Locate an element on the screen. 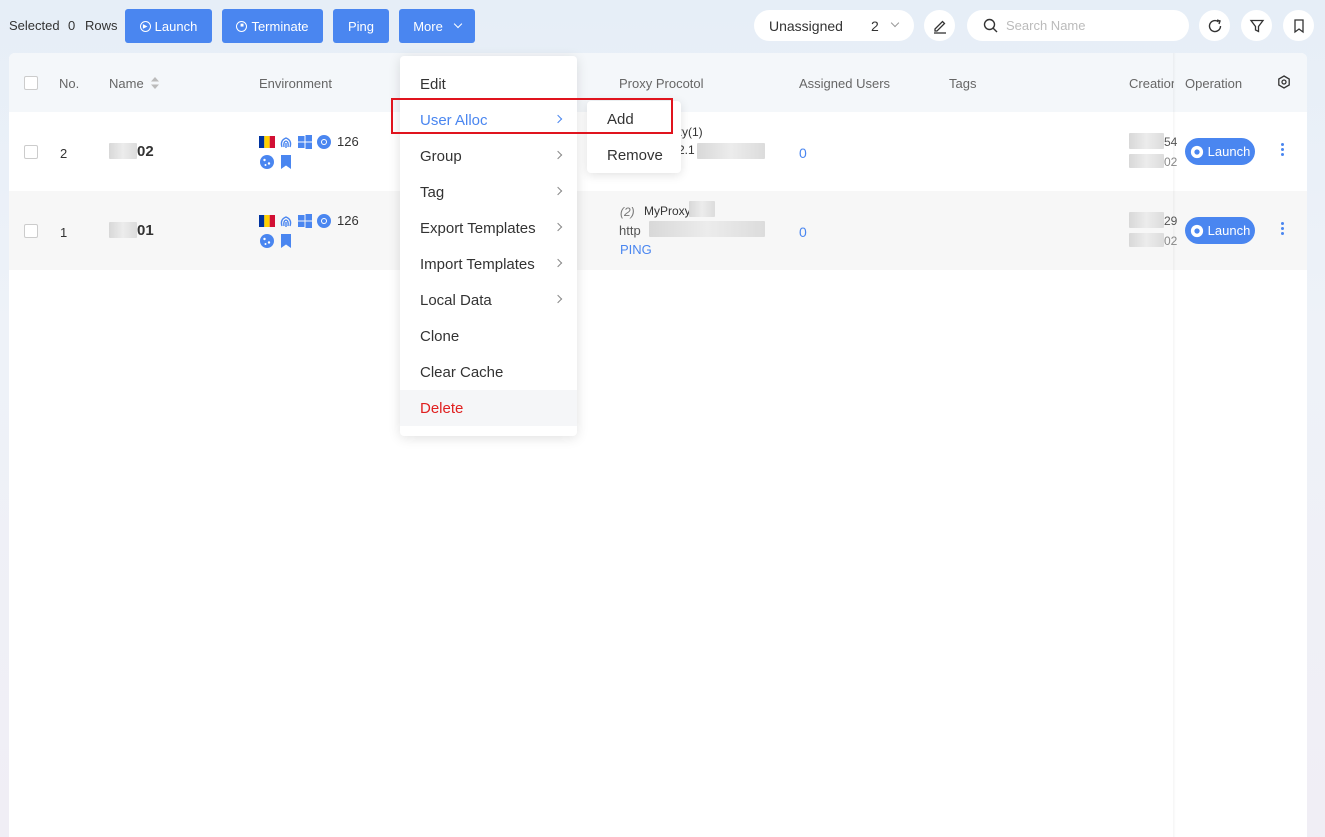 This screenshot has height=837, width=1325. ping-button-label: Ping is located at coordinates (361, 26).